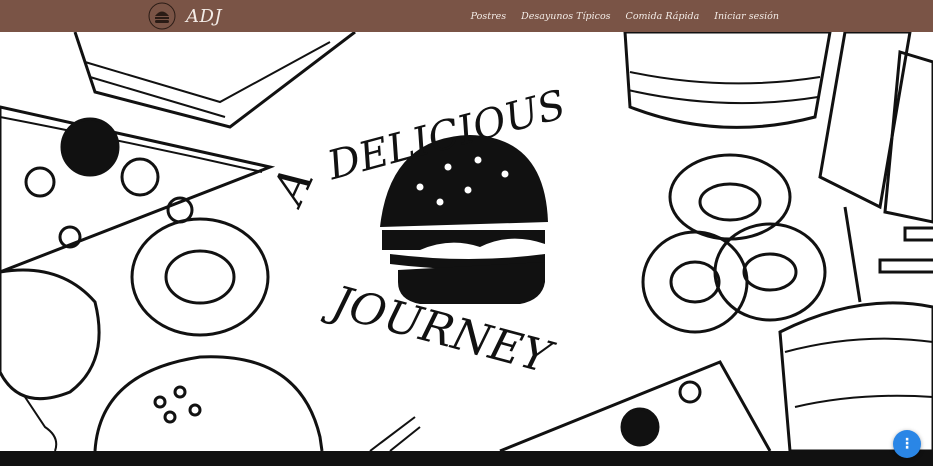 The width and height of the screenshot is (933, 466). What do you see at coordinates (200, 277) in the screenshot?
I see `onion-ring-illustration` at bounding box center [200, 277].